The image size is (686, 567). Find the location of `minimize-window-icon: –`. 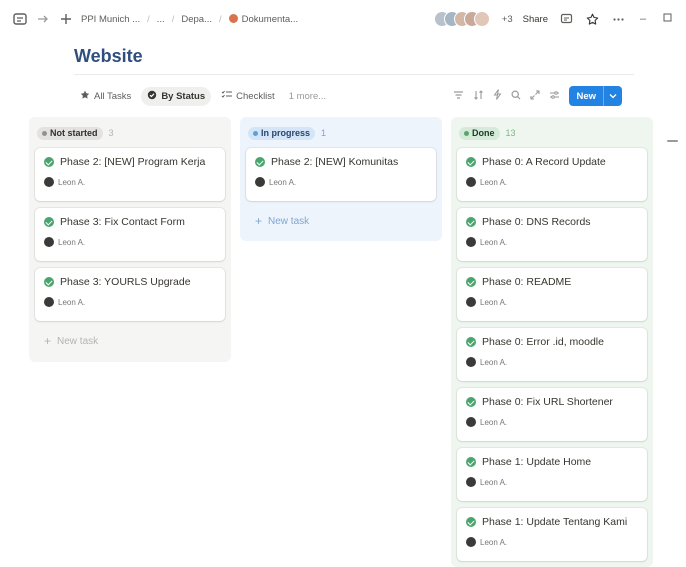

minimize-window-icon: – is located at coordinates (643, 19).